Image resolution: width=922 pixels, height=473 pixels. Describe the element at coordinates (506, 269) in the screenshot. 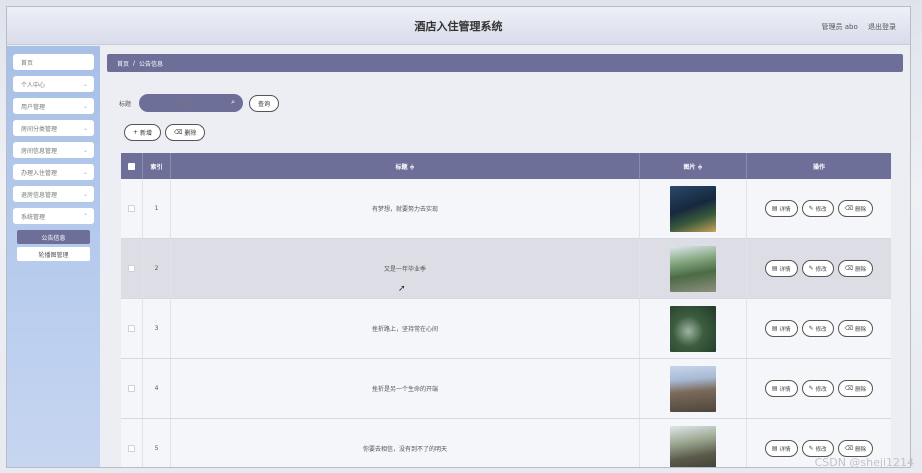

I see `table-row: 2 又是一年毕业季 ▤ 详情 ✎ 修改 ⌫ 删除` at that location.